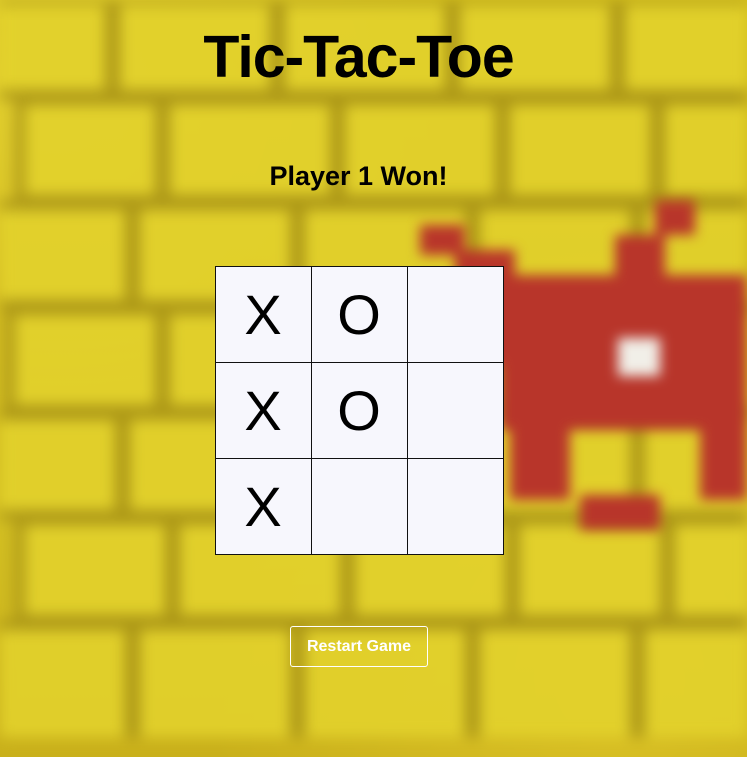  What do you see at coordinates (359, 314) in the screenshot?
I see `board-cell-2: O` at bounding box center [359, 314].